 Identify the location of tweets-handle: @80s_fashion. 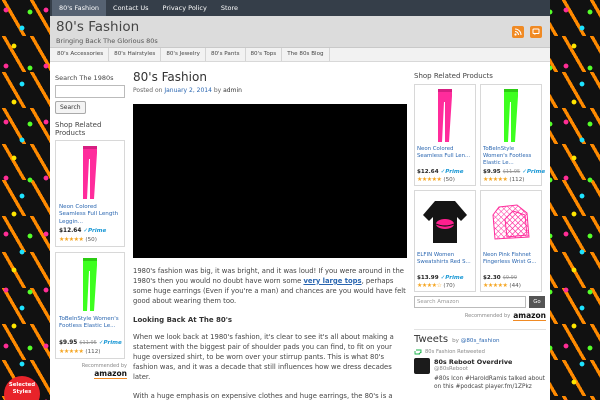
(480, 341).